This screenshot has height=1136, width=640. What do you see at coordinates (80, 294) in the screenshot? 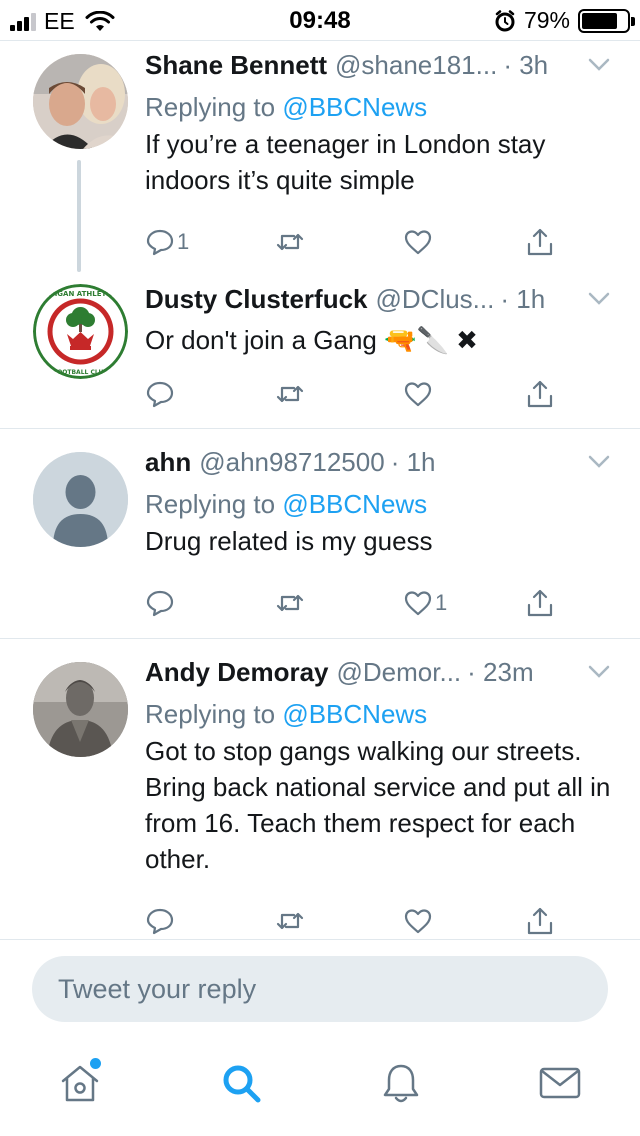
I see `svg-text: WIGAN ATHLETIC` at bounding box center [80, 294].